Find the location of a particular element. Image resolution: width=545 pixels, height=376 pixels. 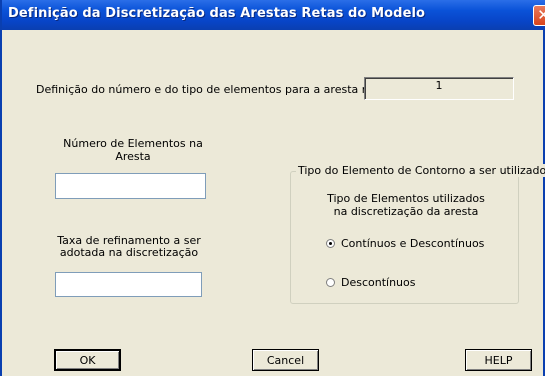

help-button: HELP is located at coordinates (498, 360).